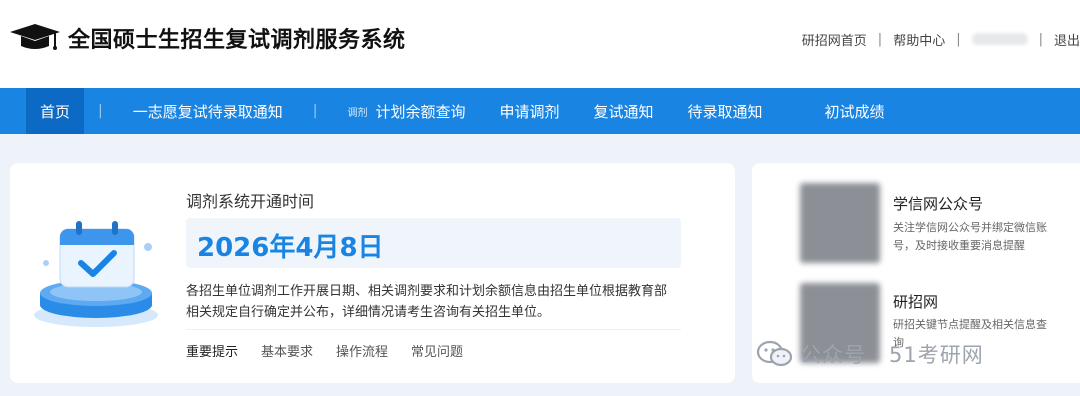 The height and width of the screenshot is (396, 1080). What do you see at coordinates (208, 111) in the screenshot?
I see `nav-first-choice-notice: 一志愿复试待录取通知` at bounding box center [208, 111].